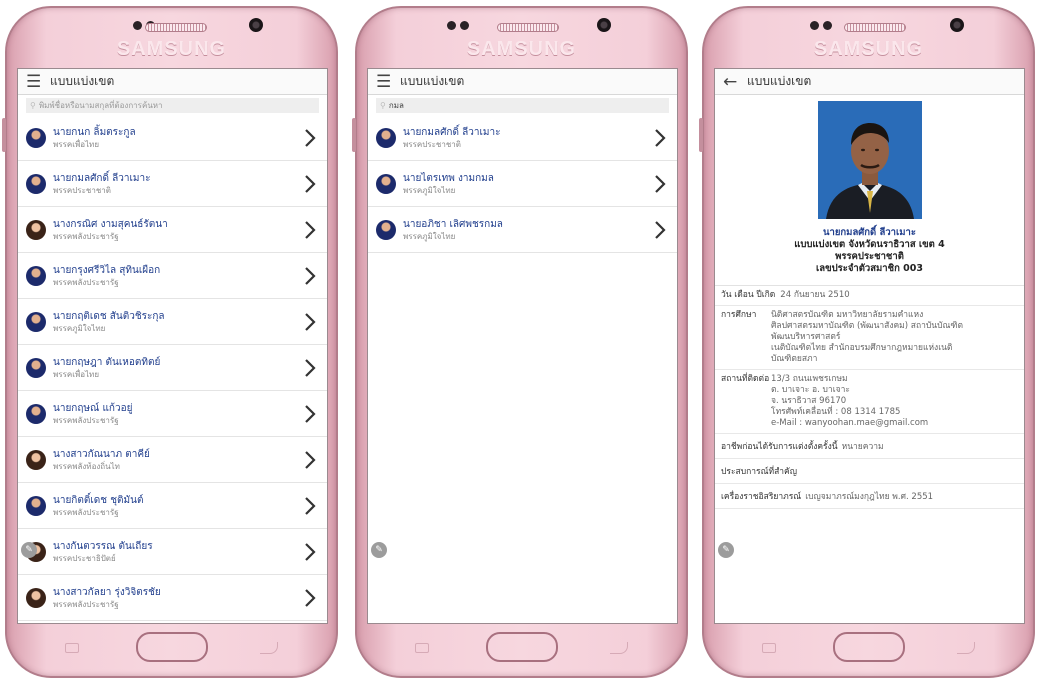 Image resolution: width=1037 pixels, height=681 pixels. What do you see at coordinates (522, 105) in the screenshot?
I see `search-input: ⚲ กมล` at bounding box center [522, 105].